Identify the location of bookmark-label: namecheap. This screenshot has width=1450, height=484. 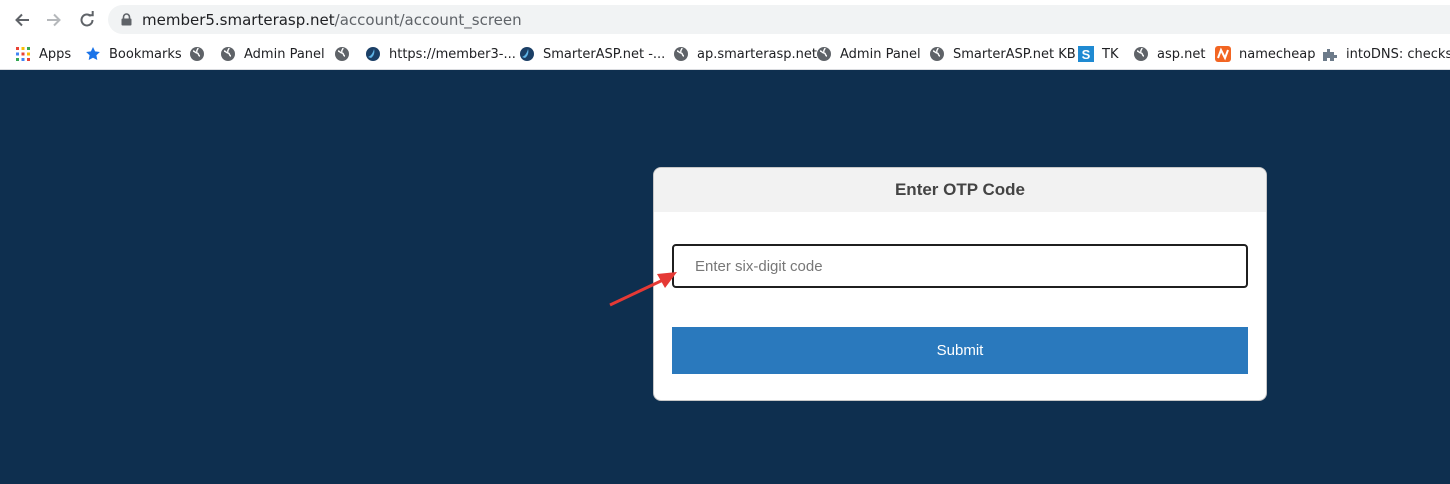
(1277, 54).